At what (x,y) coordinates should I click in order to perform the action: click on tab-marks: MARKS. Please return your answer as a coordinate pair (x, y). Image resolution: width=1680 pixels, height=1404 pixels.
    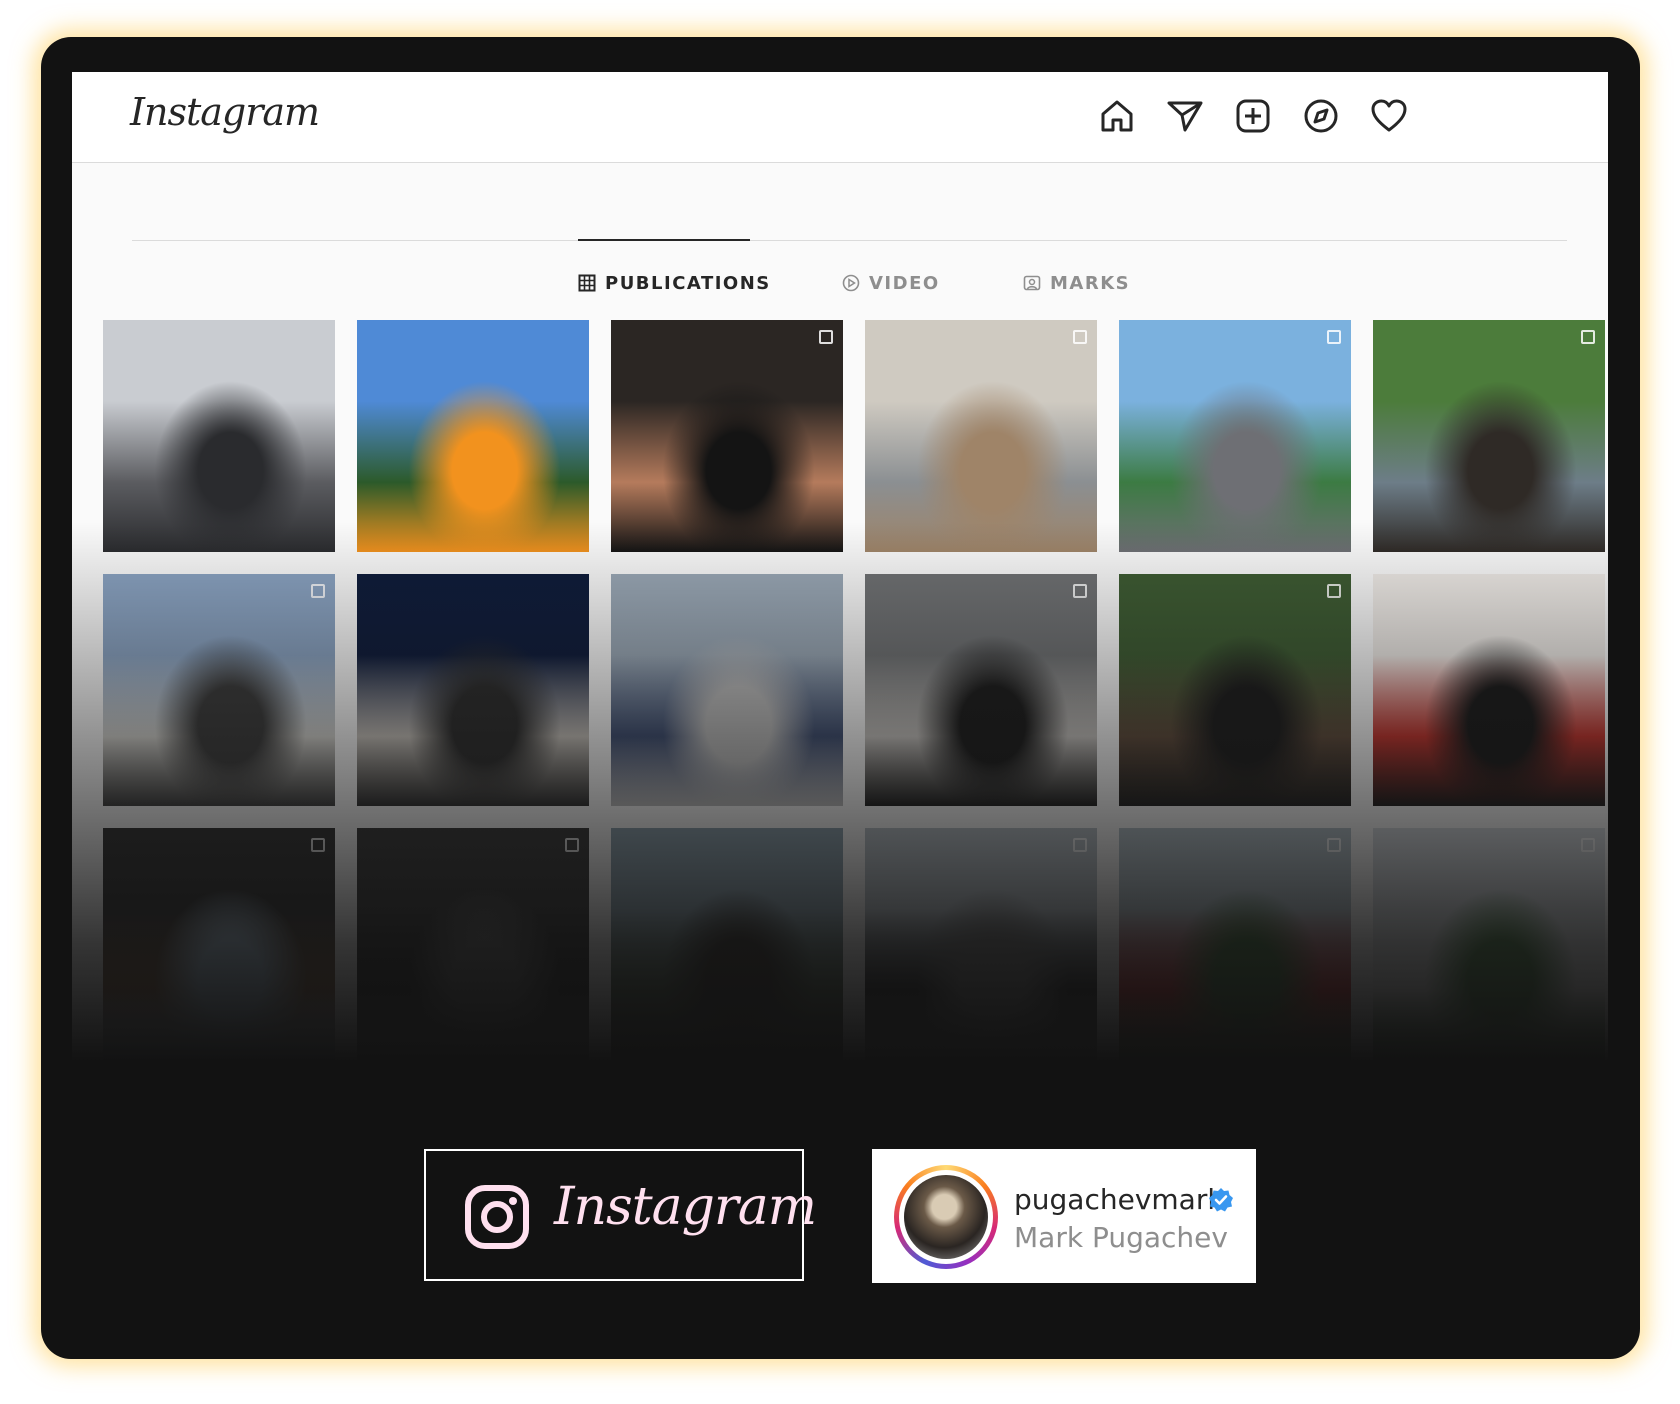
    Looking at the image, I should click on (1076, 283).